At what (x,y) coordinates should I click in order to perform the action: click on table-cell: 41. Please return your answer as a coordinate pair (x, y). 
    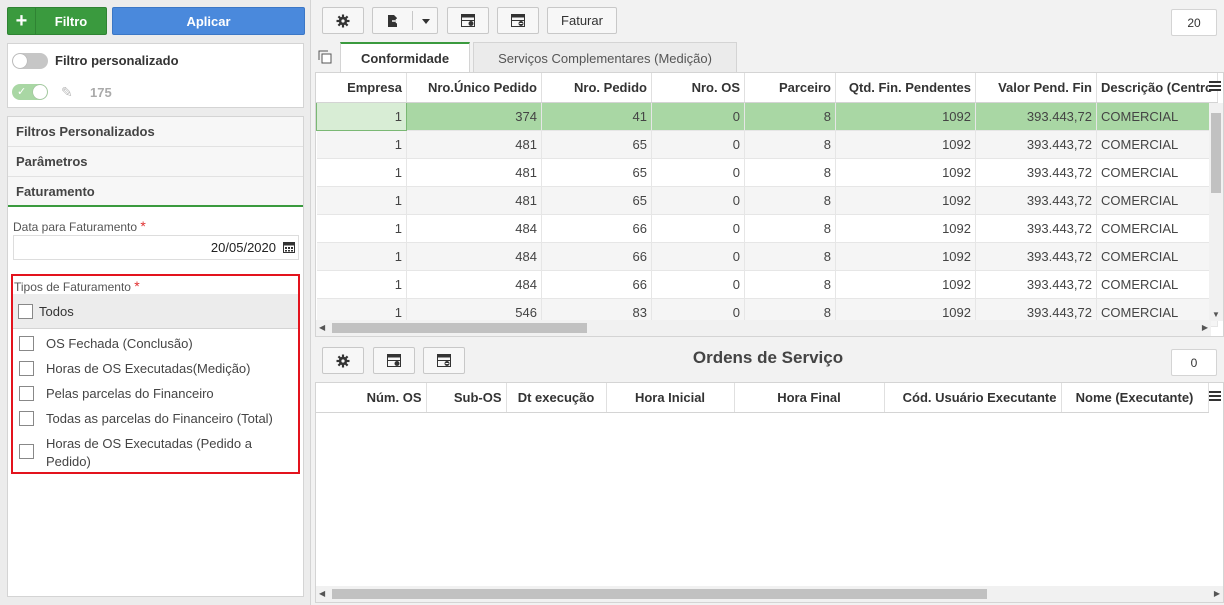
    Looking at the image, I should click on (596, 116).